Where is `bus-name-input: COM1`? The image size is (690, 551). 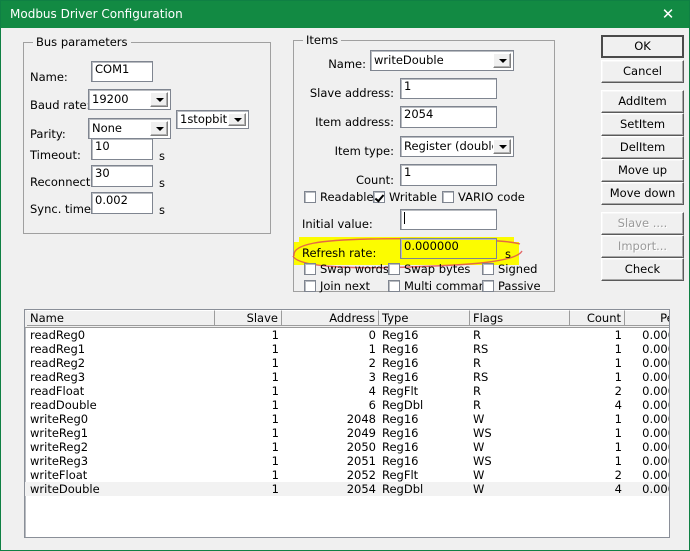 bus-name-input: COM1 is located at coordinates (122, 71).